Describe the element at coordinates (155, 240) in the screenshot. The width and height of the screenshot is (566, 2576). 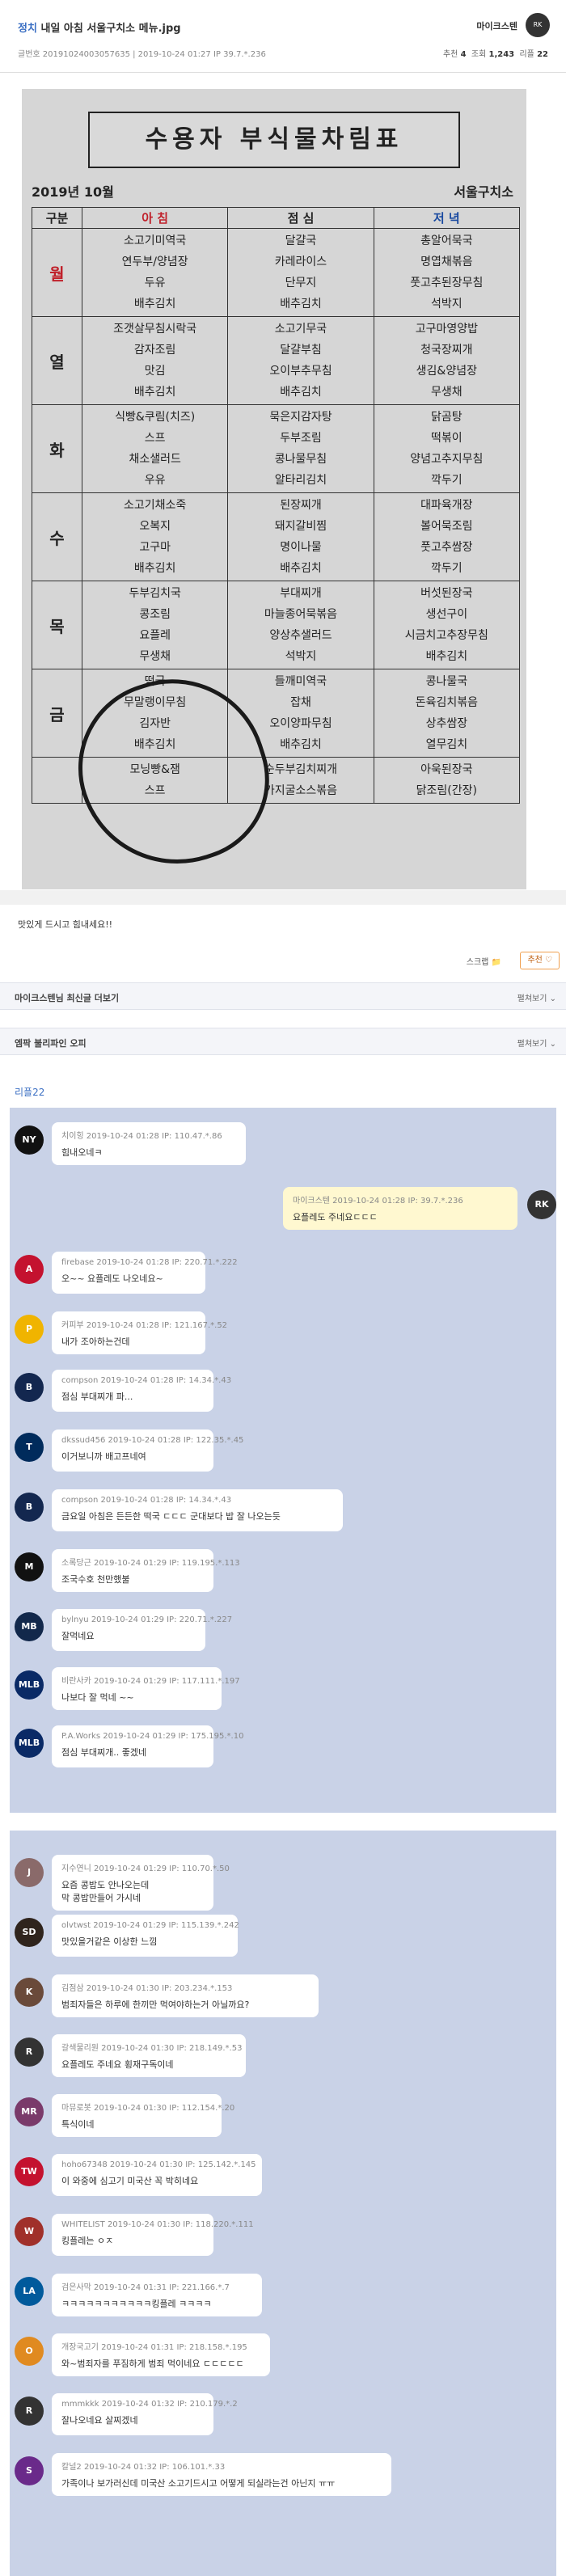
I see `menu-item: 소고기미역국` at that location.